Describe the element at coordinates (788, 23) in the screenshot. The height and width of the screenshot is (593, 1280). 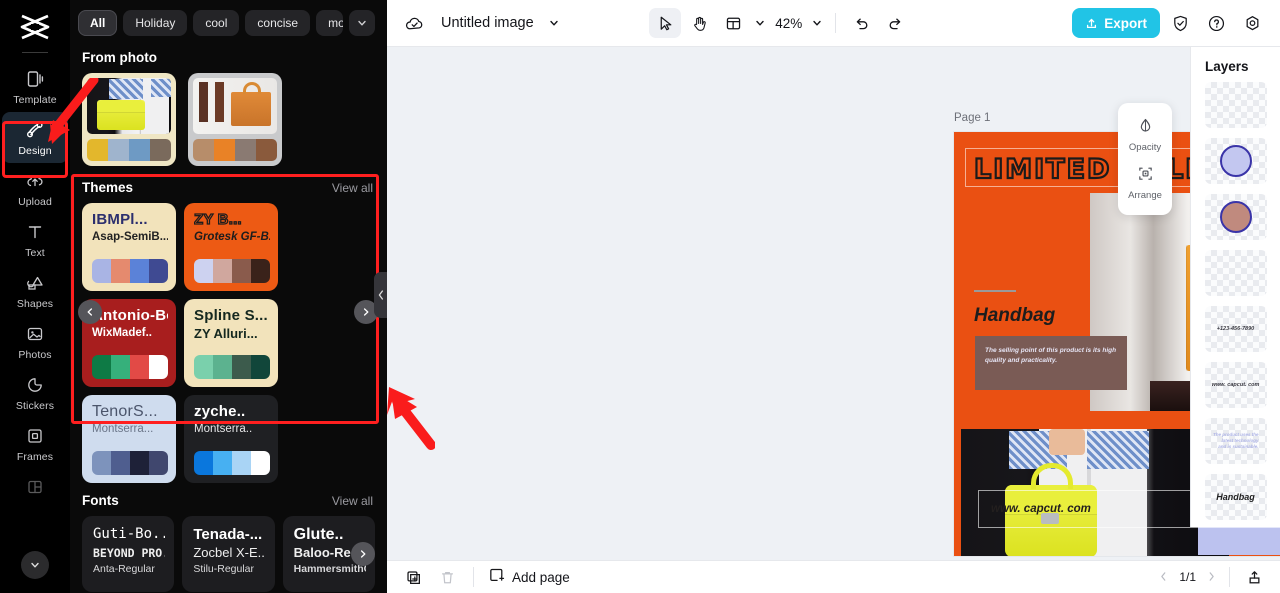
I see `zoom-level-value: 42%` at that location.